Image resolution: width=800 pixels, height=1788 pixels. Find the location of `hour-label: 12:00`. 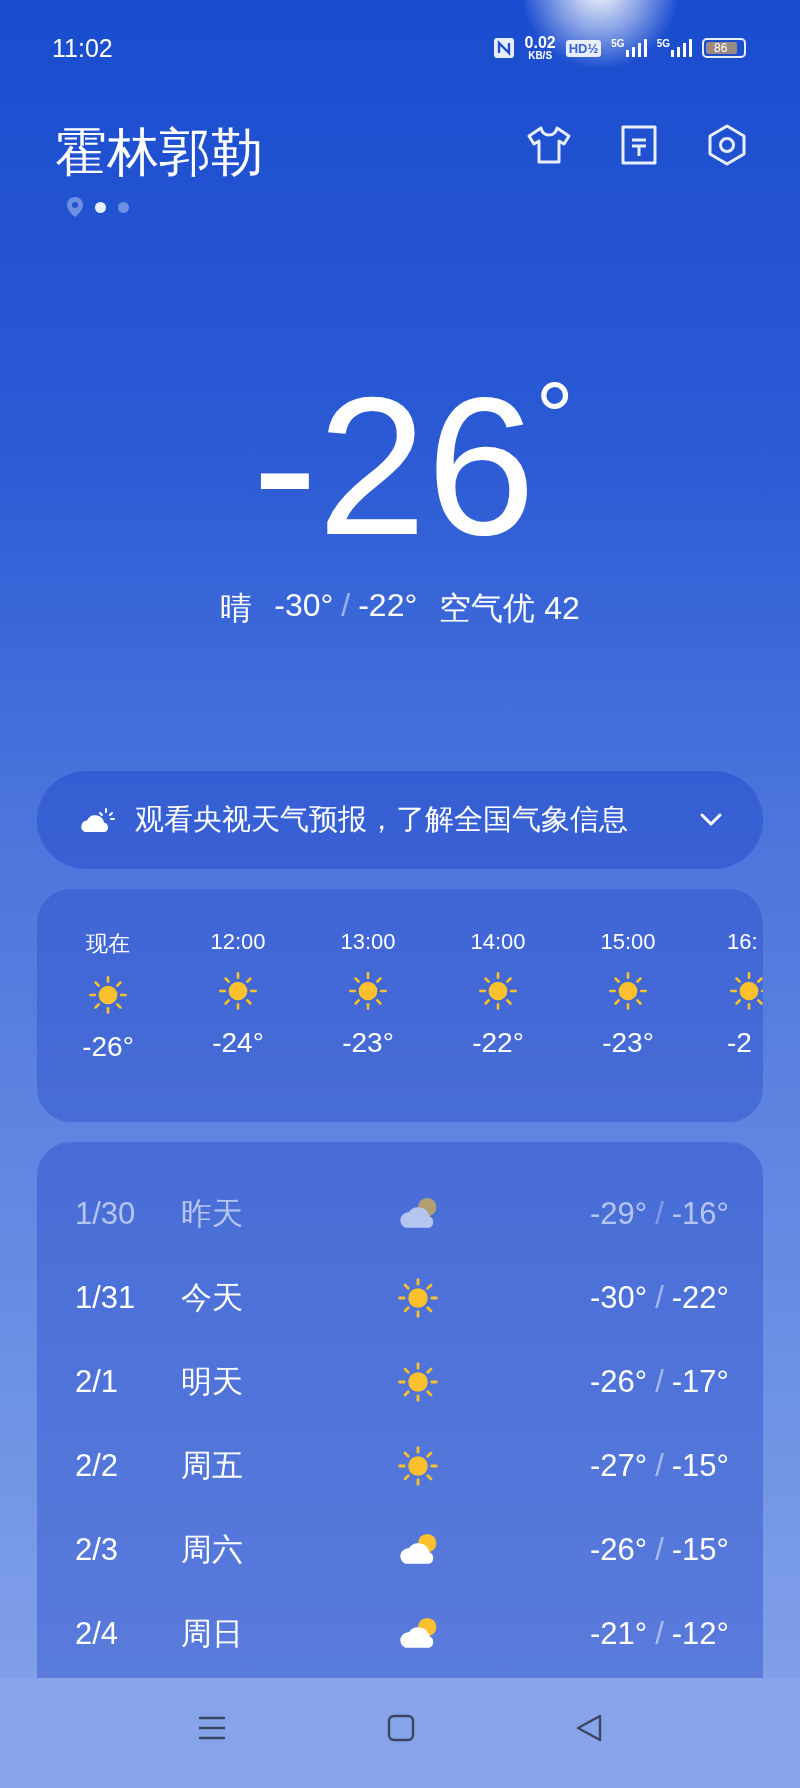

hour-label: 12:00 is located at coordinates (238, 942).